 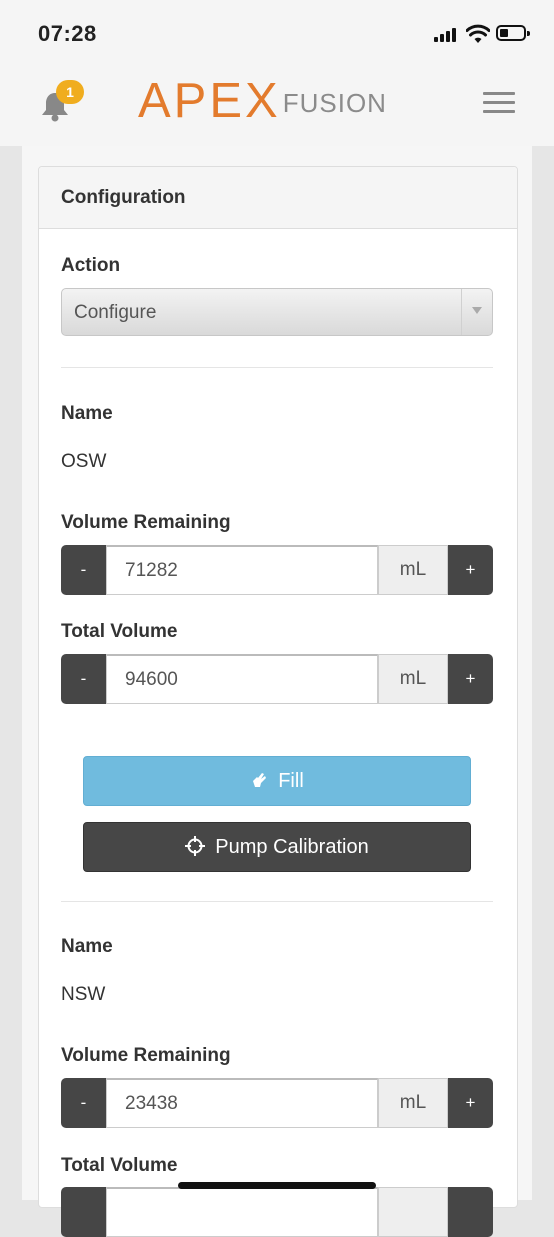 I want to click on fill-button-label: Fill, so click(x=291, y=781).